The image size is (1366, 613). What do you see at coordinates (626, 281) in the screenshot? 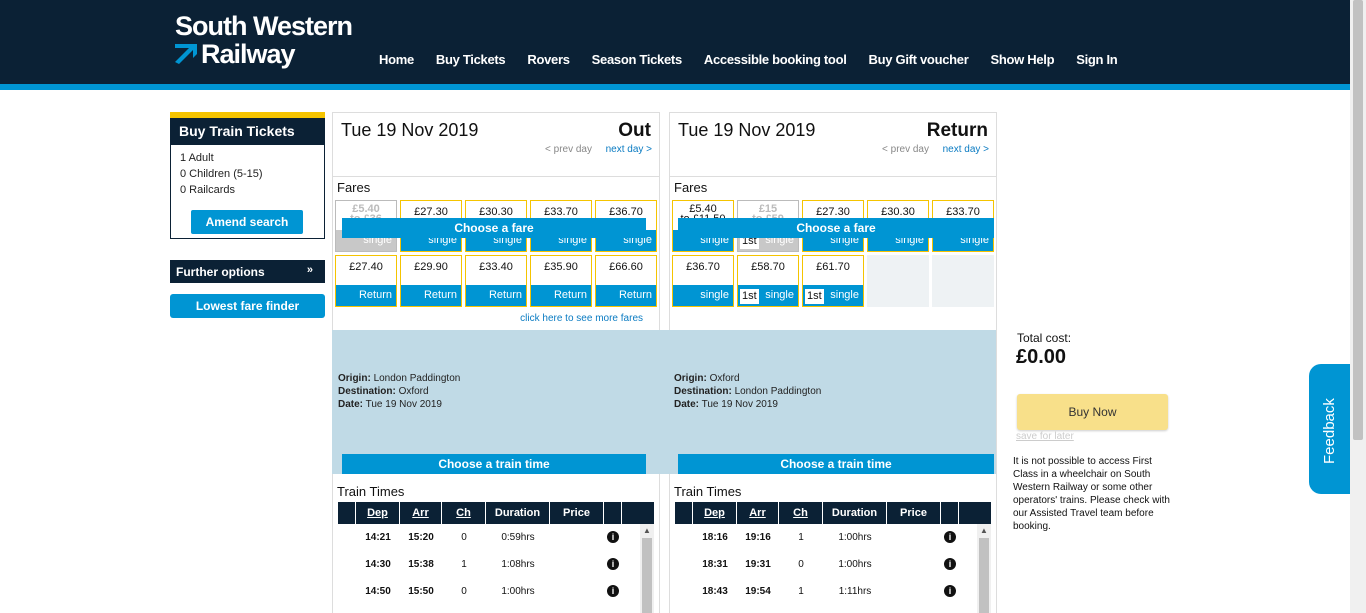
I see `fare-option: £66.60 Return` at bounding box center [626, 281].